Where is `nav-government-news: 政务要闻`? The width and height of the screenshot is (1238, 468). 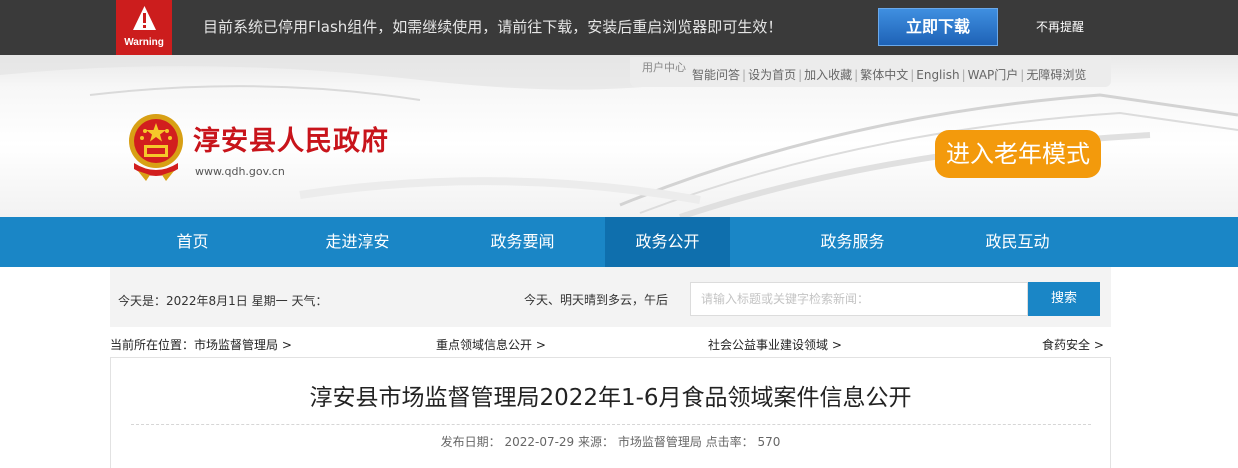
nav-government-news: 政务要闻 is located at coordinates (522, 242).